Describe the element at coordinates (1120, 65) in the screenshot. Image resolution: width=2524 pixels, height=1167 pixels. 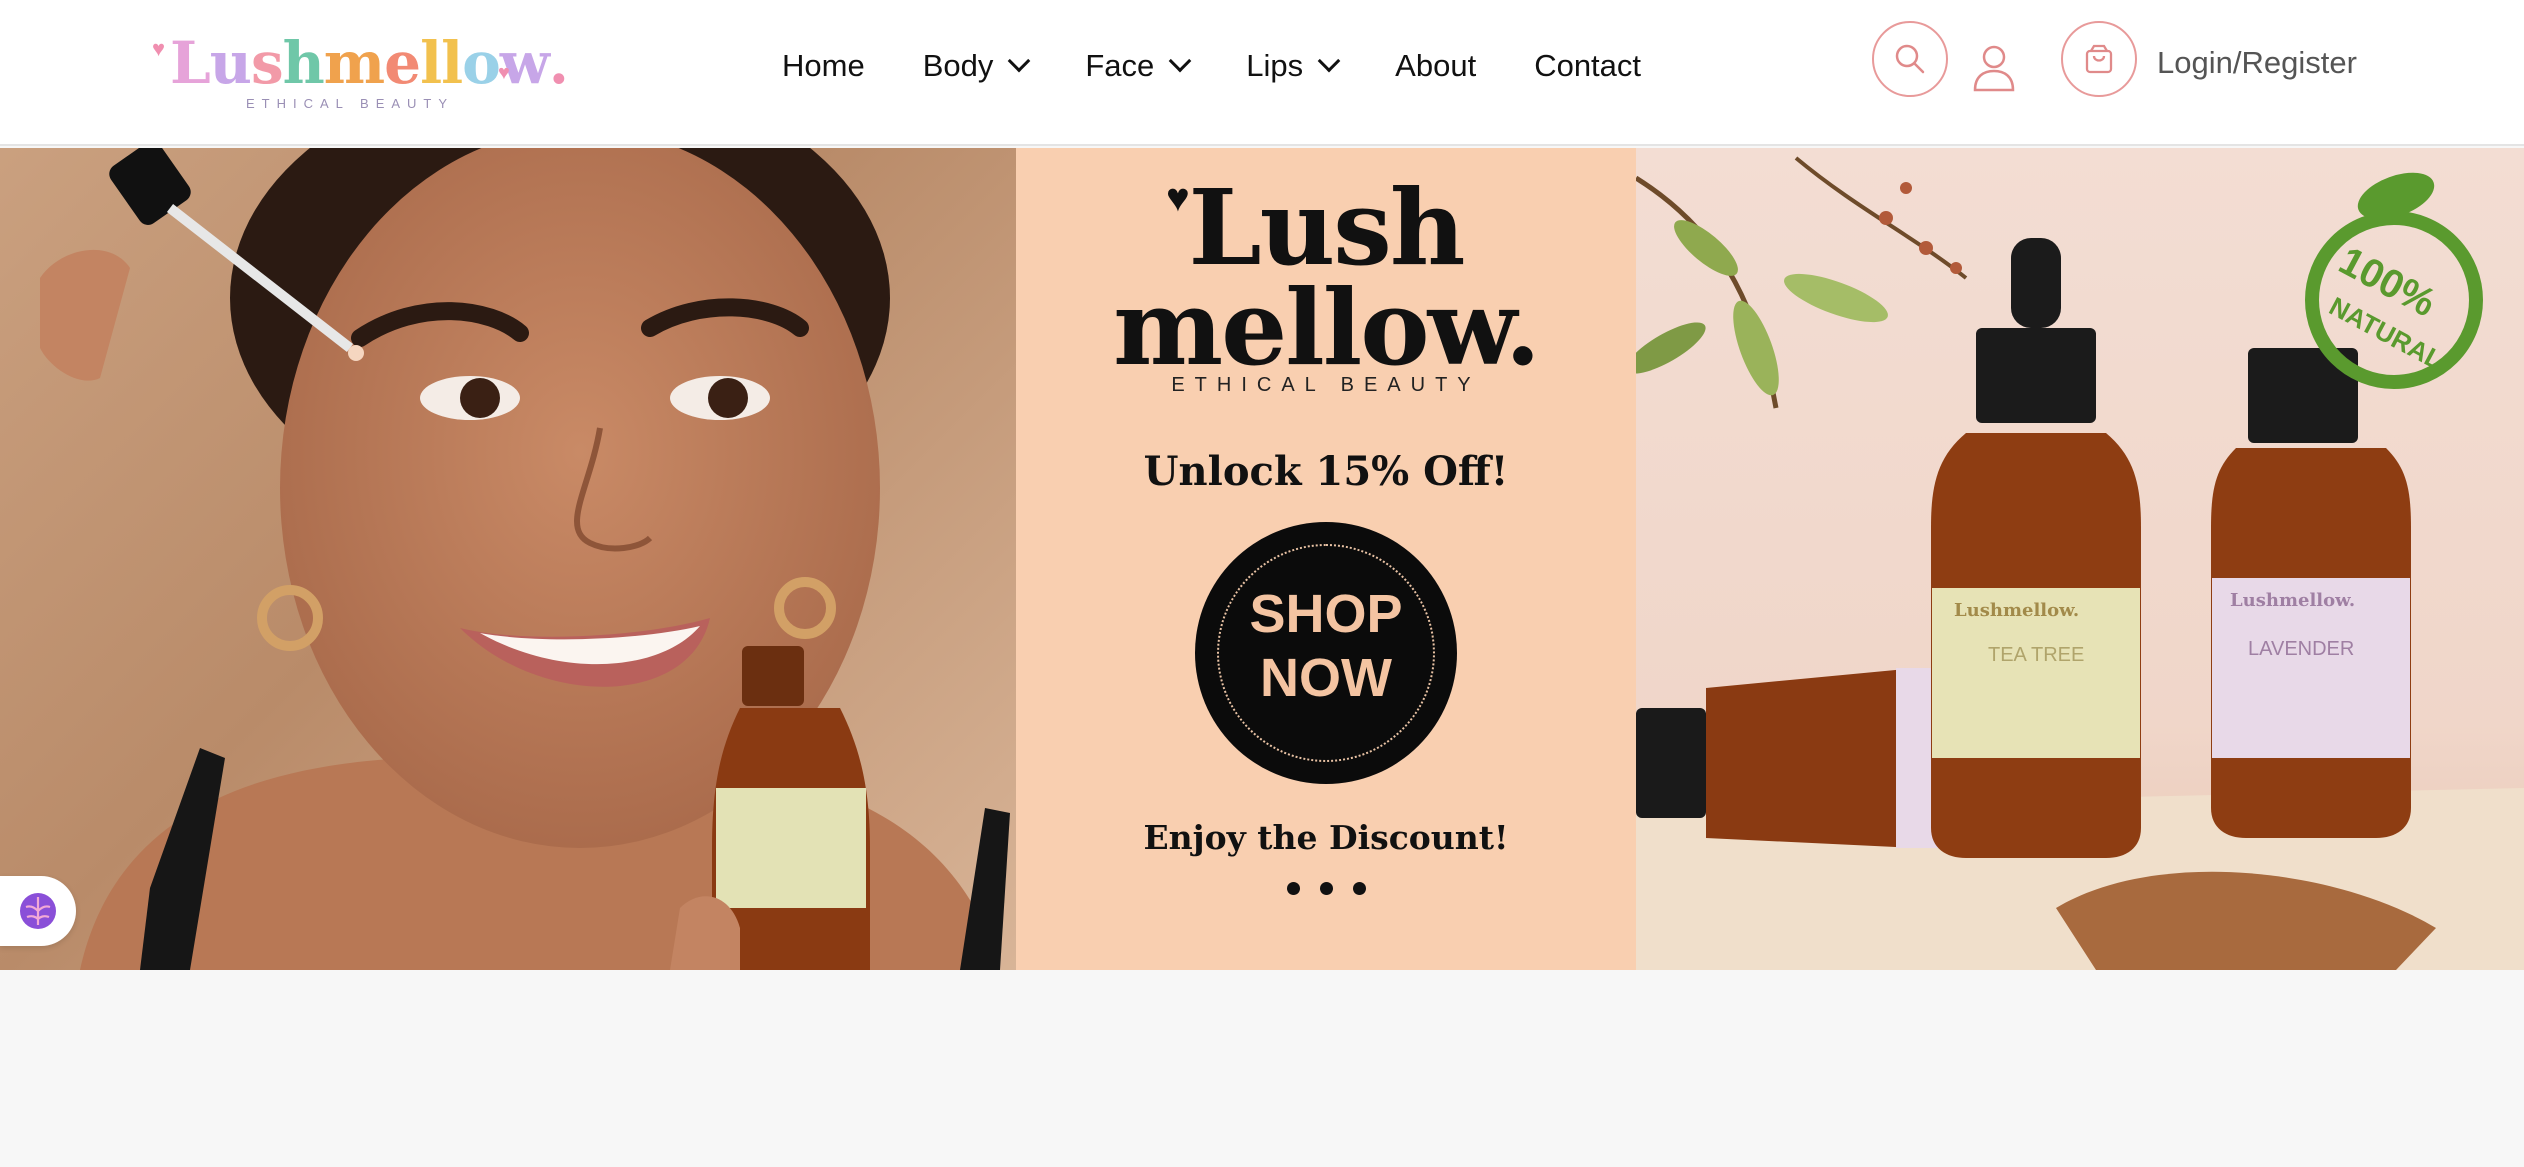
I see `nav-label: Face` at that location.